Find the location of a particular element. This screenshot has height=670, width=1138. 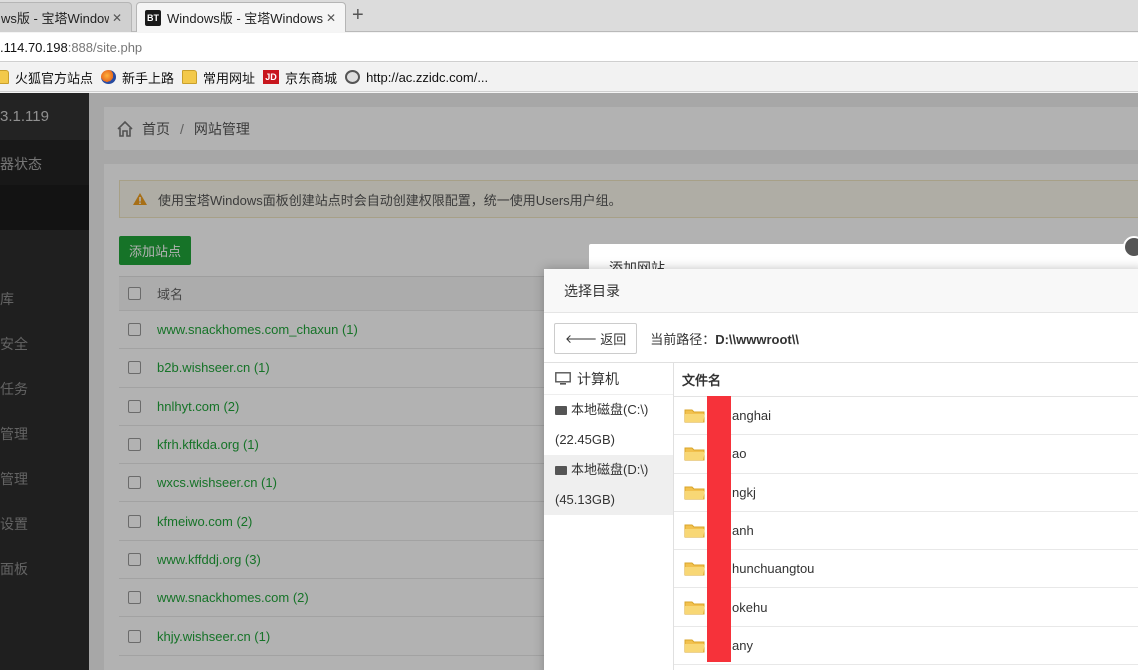

drive-item-d: 本地磁盘(D:\) (45.13GB) is located at coordinates (608, 485).